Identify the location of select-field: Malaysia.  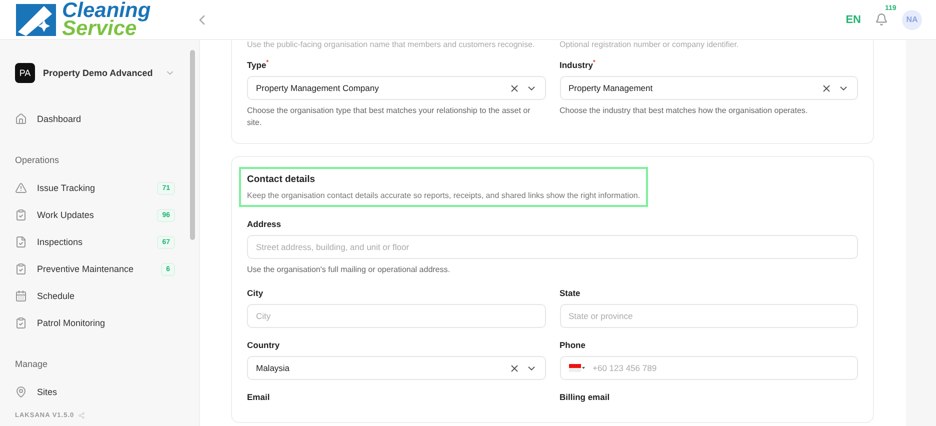
(396, 368).